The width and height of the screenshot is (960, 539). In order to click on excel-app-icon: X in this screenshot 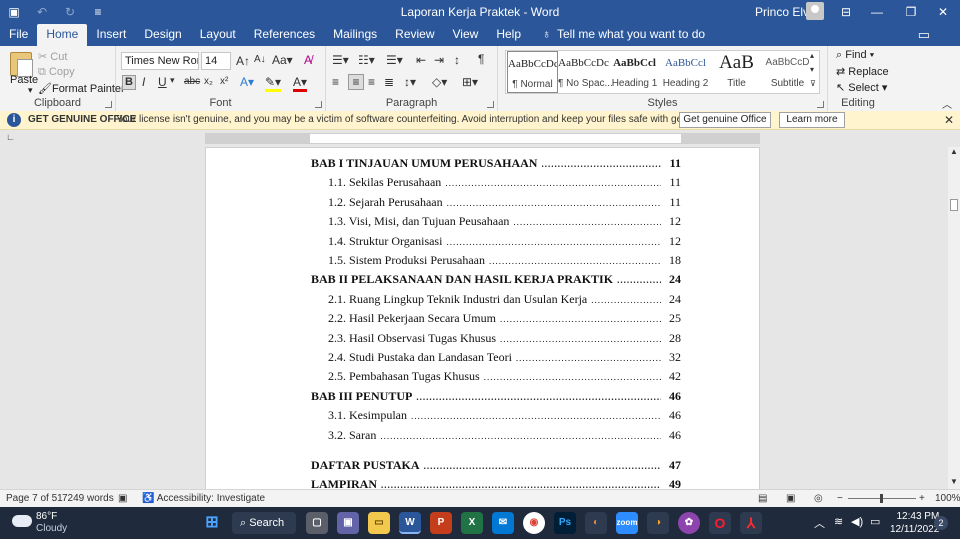, I will do `click(472, 523)`.